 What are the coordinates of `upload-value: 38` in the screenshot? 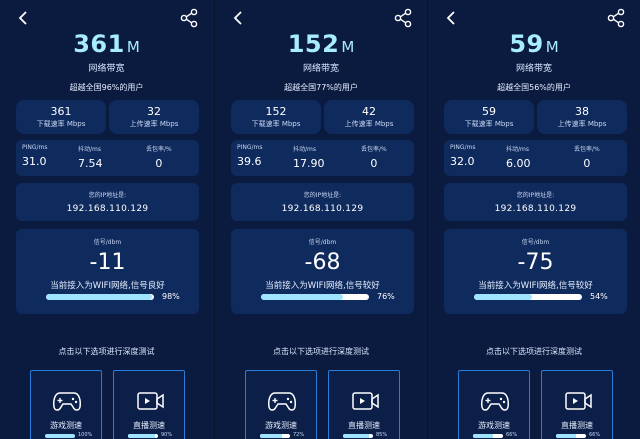 It's located at (582, 111).